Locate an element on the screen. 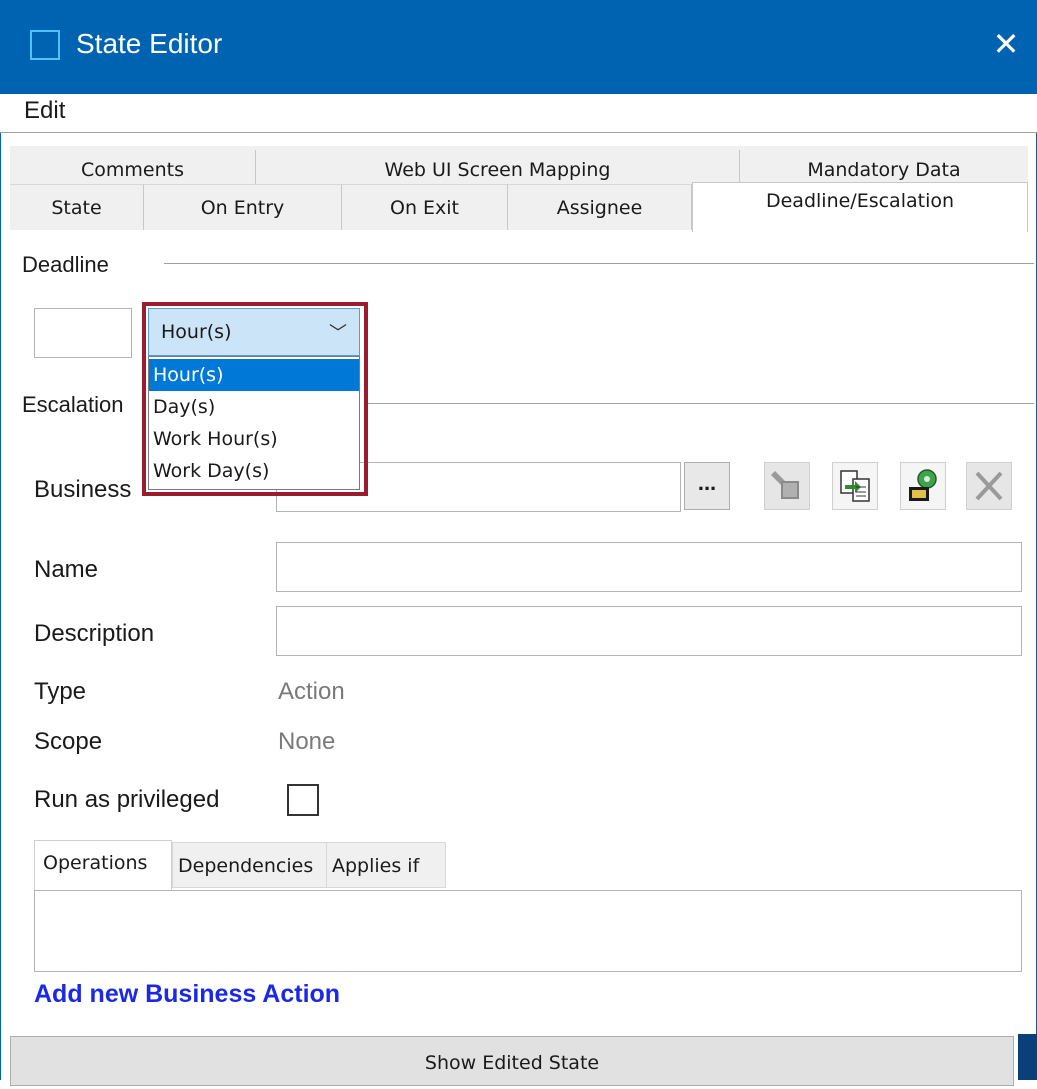  delete-action-icon is located at coordinates (989, 486).